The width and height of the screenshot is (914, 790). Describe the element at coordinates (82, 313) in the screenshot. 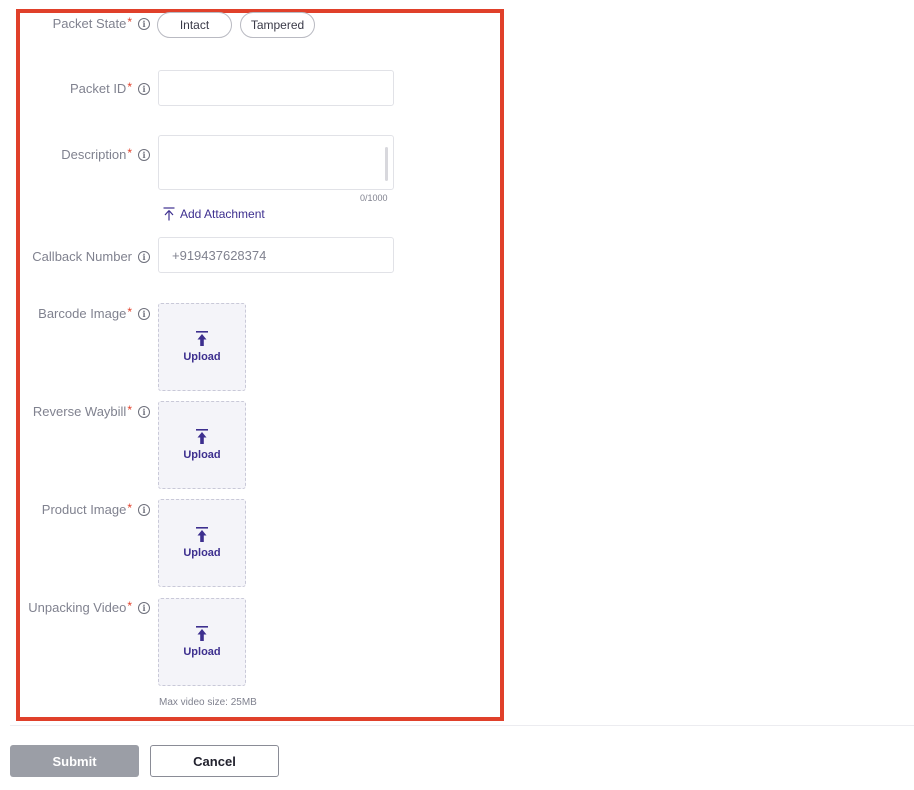

I see `barcode-image-label-text: Barcode Image` at that location.